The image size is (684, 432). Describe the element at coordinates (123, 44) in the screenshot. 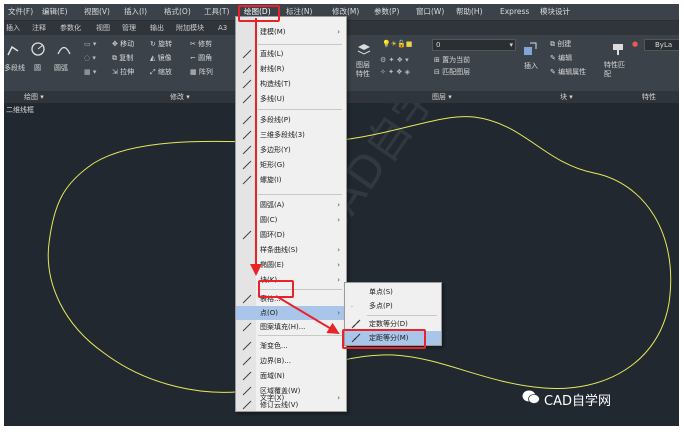

I see `move-button: ✥ 移动` at that location.